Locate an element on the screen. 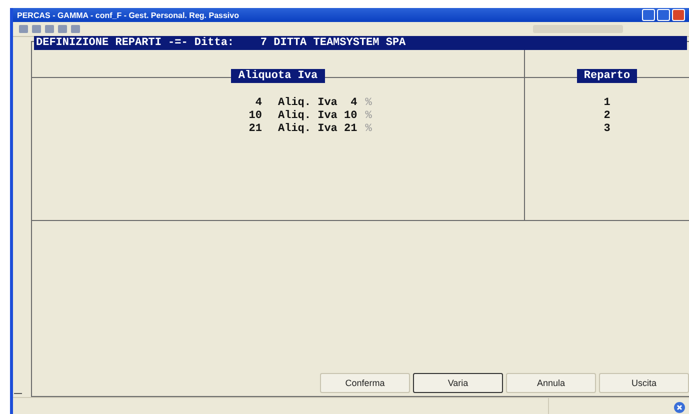 The width and height of the screenshot is (689, 414). column-header: Aliquota Iva is located at coordinates (278, 76).